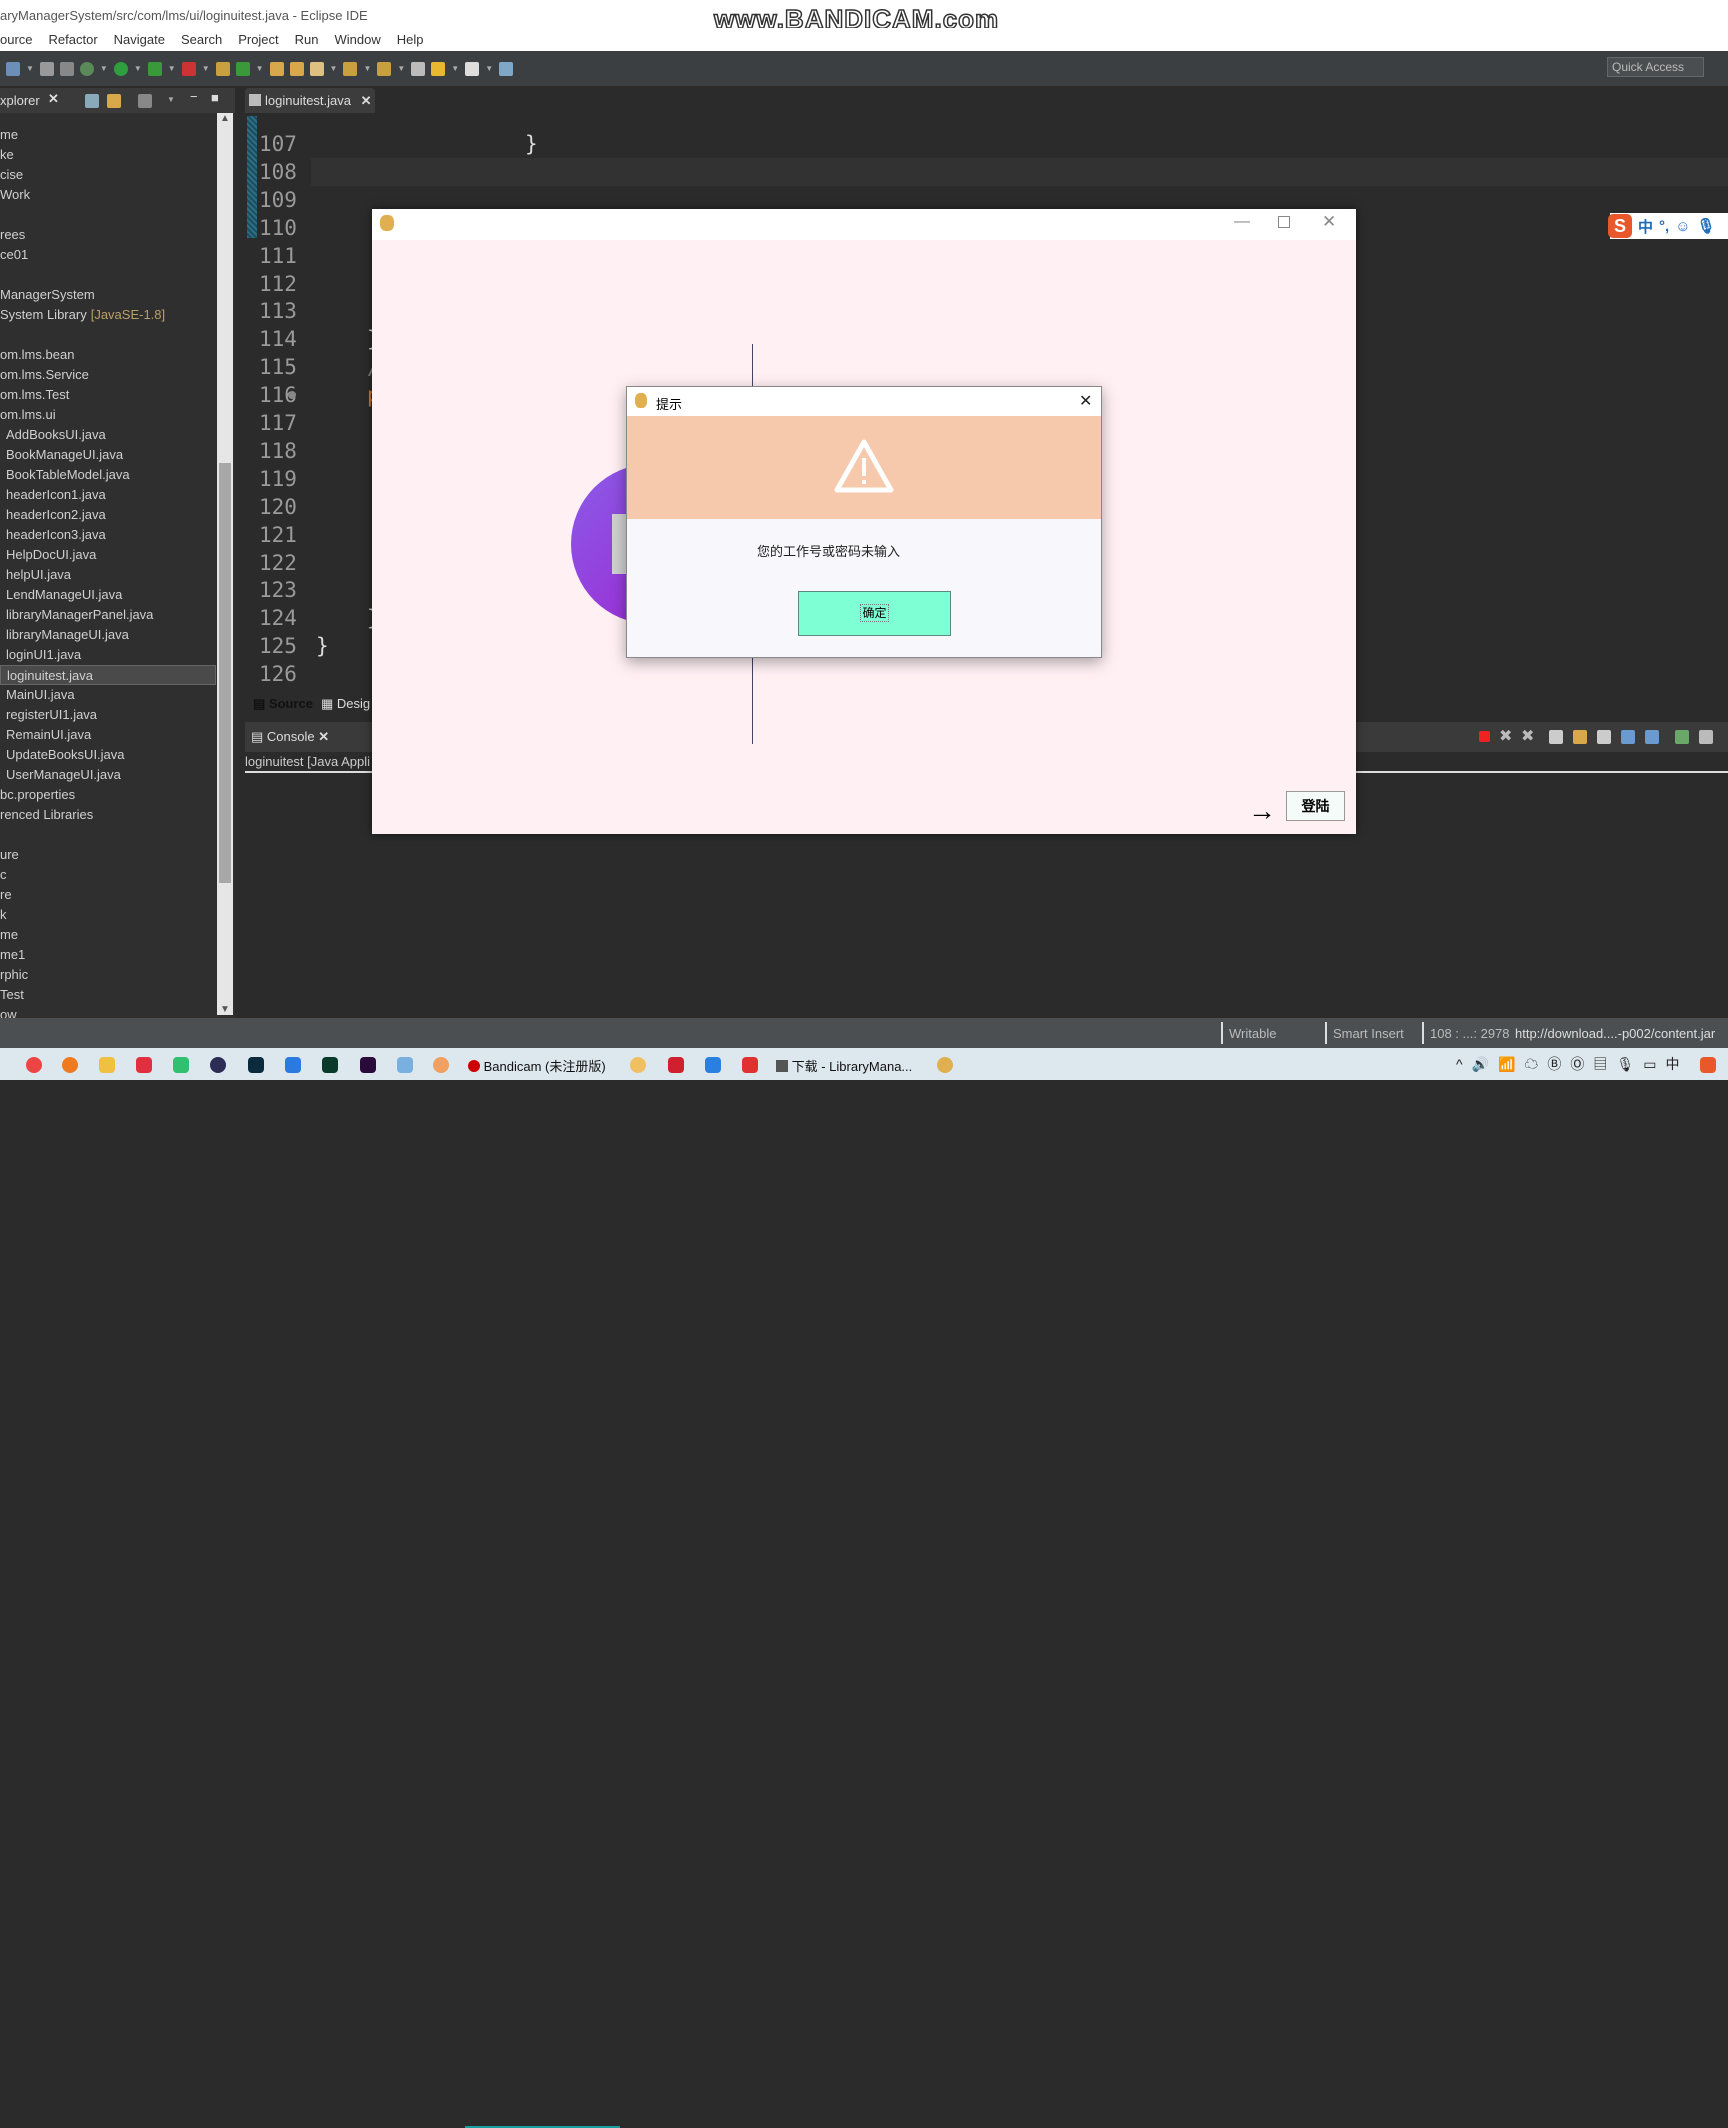  I want to click on coverage-icon, so click(154, 68).